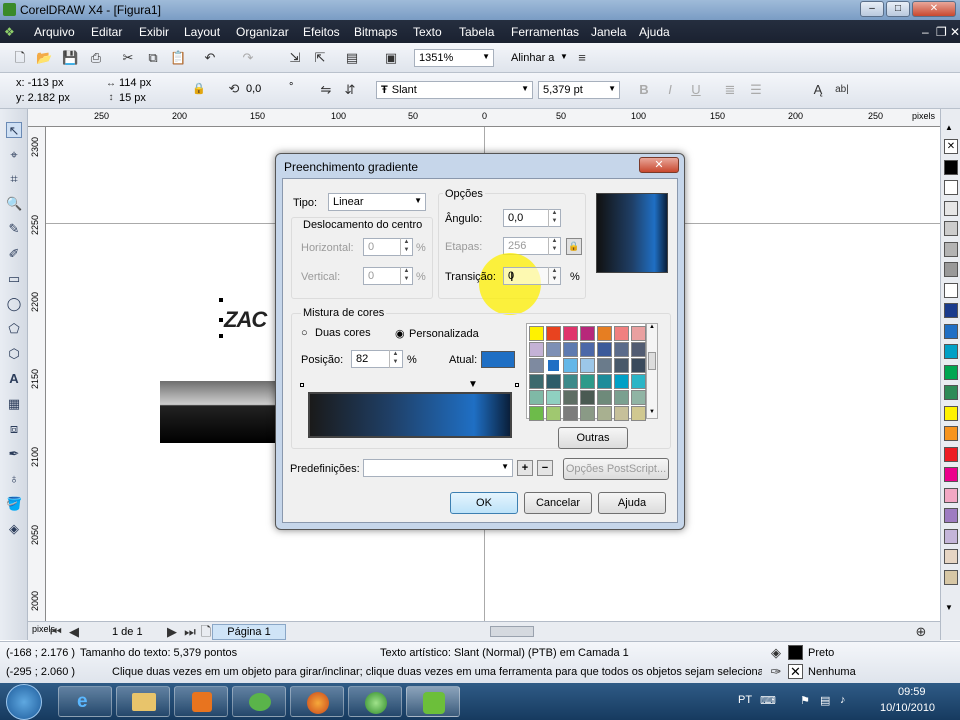 The width and height of the screenshot is (960, 720). I want to click on menu-bitmaps: Bitmaps, so click(375, 32).